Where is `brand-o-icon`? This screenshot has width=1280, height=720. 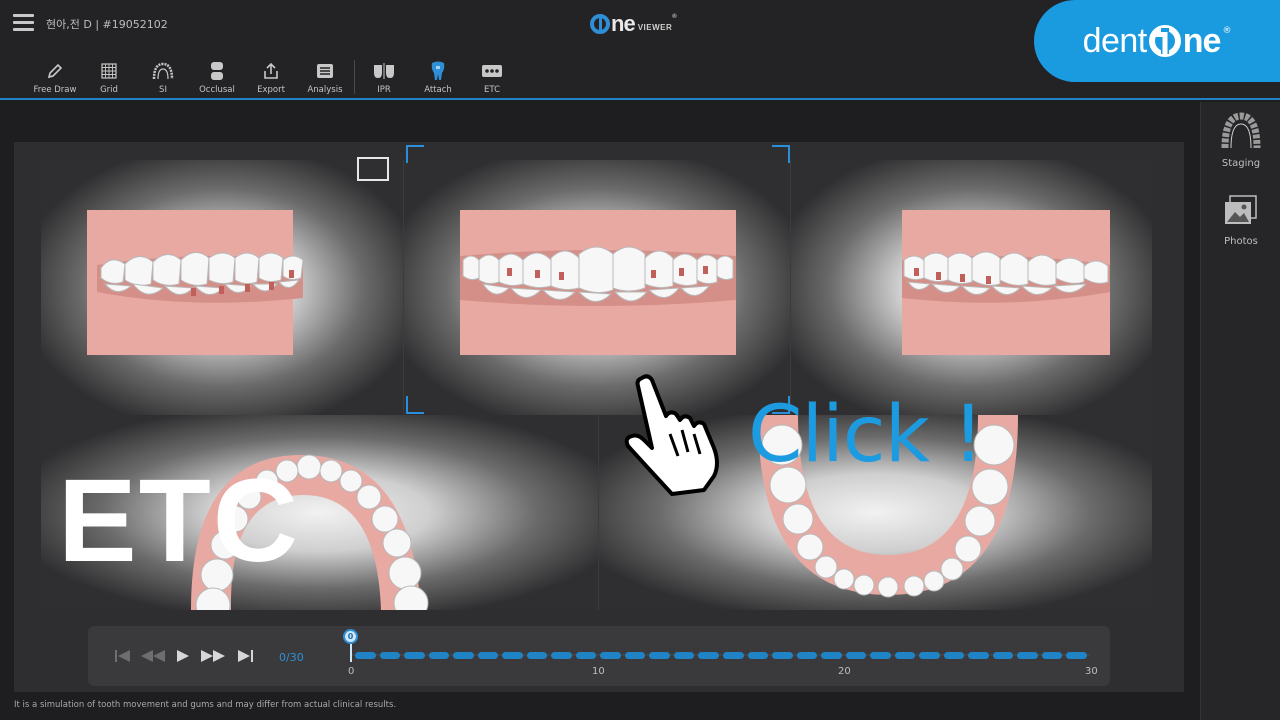 brand-o-icon is located at coordinates (1164, 41).